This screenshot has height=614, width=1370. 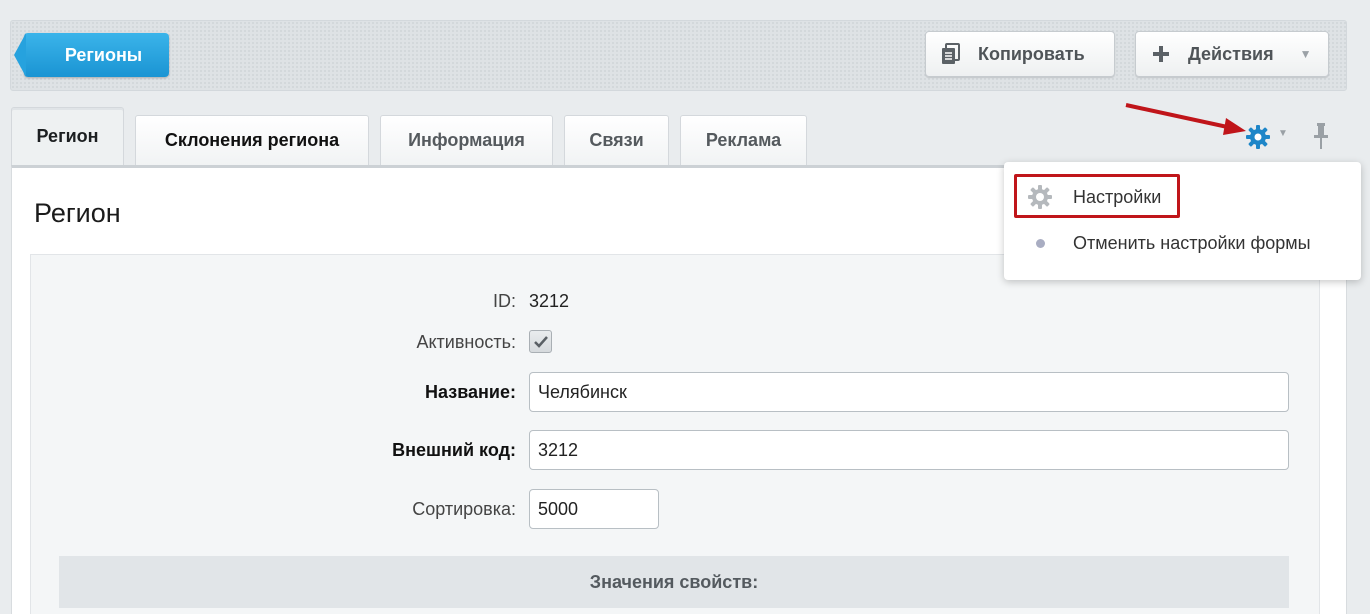 I want to click on actions-button: Действия ▼, so click(x=1232, y=54).